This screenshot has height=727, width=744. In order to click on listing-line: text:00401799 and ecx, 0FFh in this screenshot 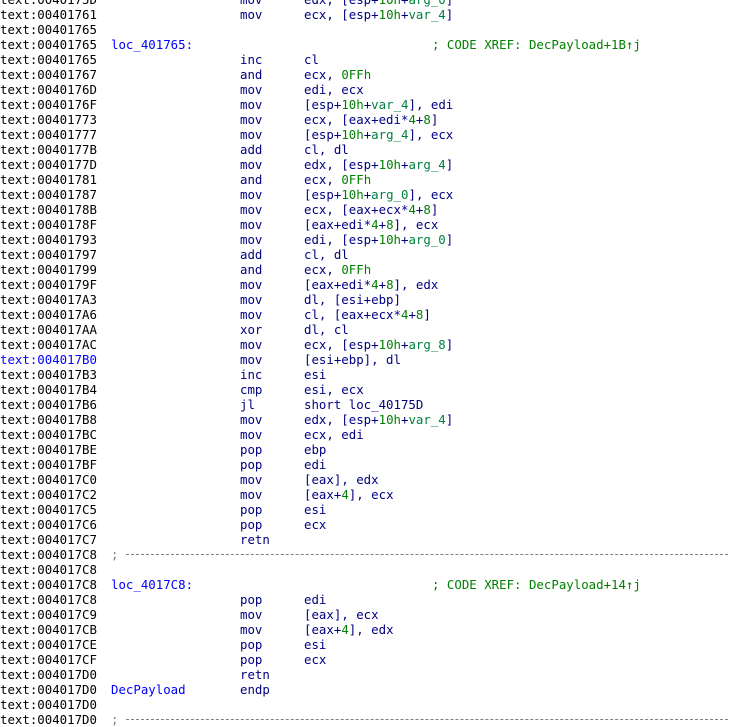, I will do `click(372, 269)`.